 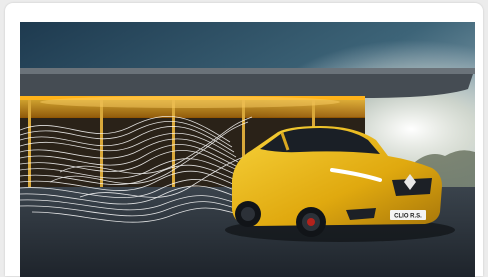 What do you see at coordinates (311, 222) in the screenshot?
I see `brake-caliper` at bounding box center [311, 222].